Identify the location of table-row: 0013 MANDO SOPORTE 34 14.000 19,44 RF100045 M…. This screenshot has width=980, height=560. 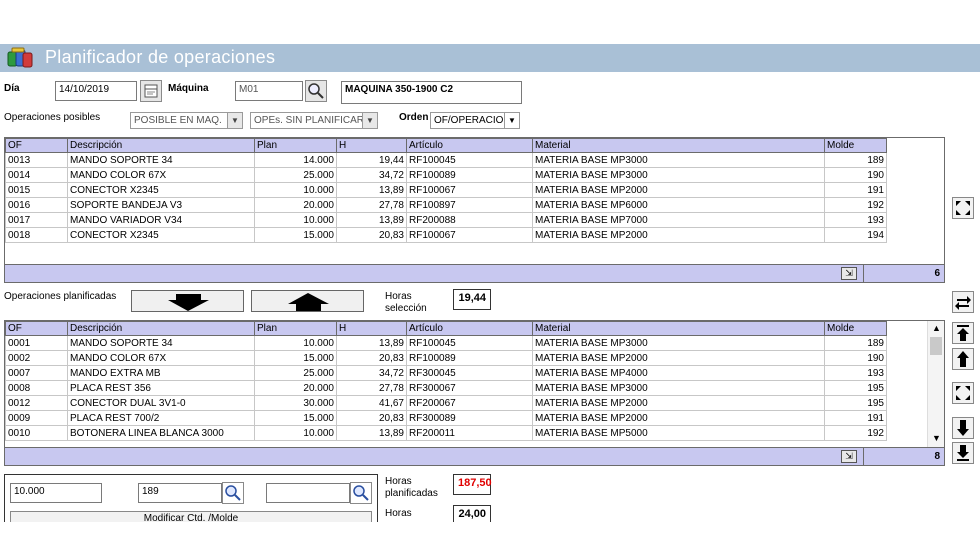
(446, 160).